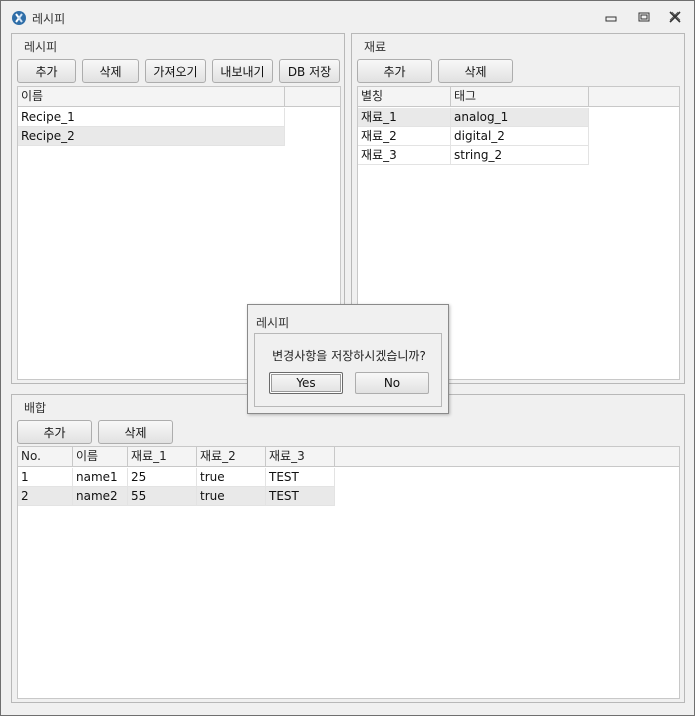 The height and width of the screenshot is (716, 695). What do you see at coordinates (41, 47) in the screenshot?
I see `recipe-panel-title: 레시피` at bounding box center [41, 47].